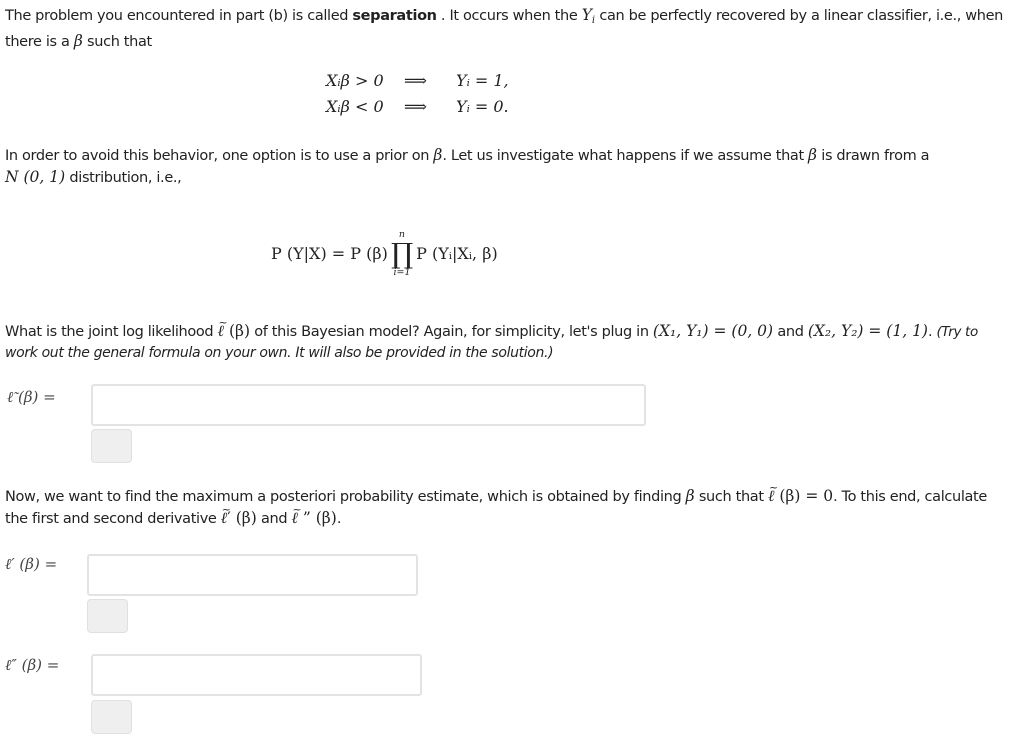  I want to click on bayes-rhs: P (Yᵢ|Xᵢ, β), so click(457, 253).